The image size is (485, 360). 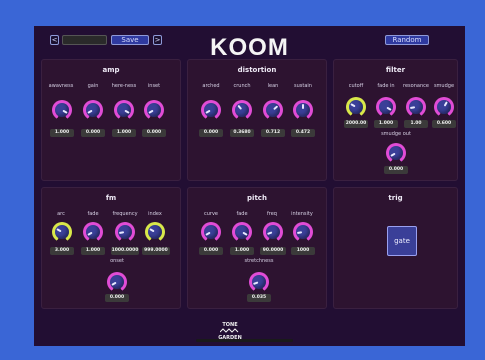 I want to click on value-display: 0.712, so click(x=273, y=133).